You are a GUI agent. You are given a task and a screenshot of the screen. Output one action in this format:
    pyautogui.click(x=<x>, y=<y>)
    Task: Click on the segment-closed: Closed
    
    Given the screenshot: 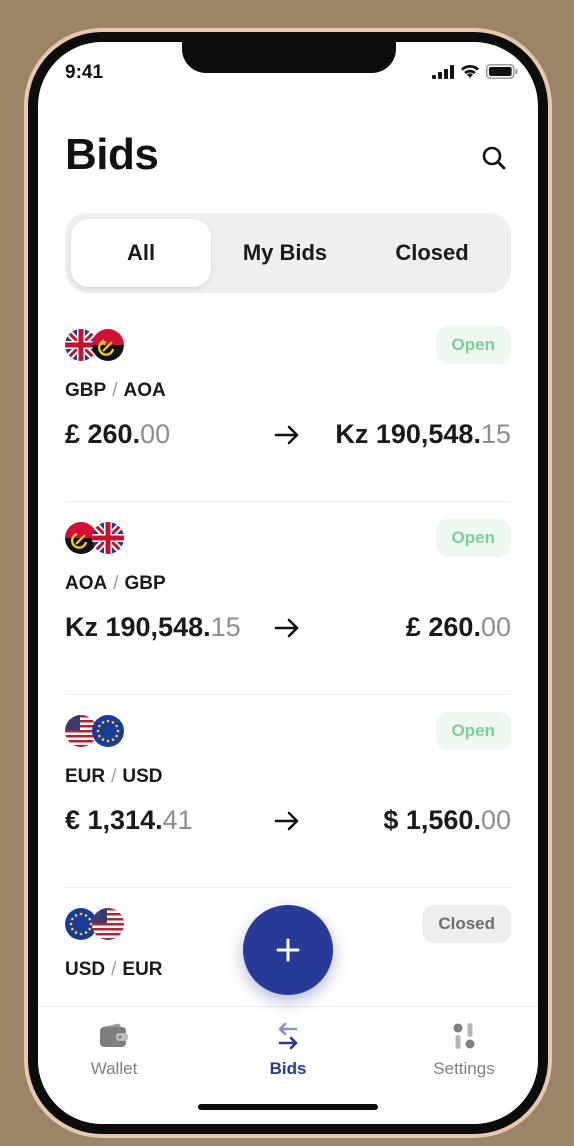 What is the action you would take?
    pyautogui.click(x=432, y=253)
    